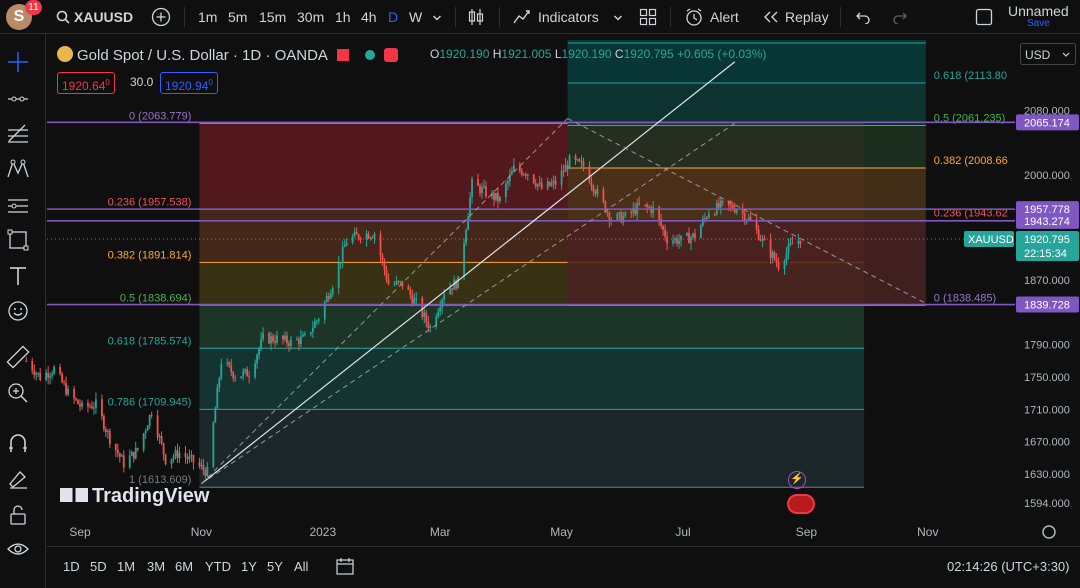 The height and width of the screenshot is (588, 1080). I want to click on range-ytd: YTD, so click(218, 567).